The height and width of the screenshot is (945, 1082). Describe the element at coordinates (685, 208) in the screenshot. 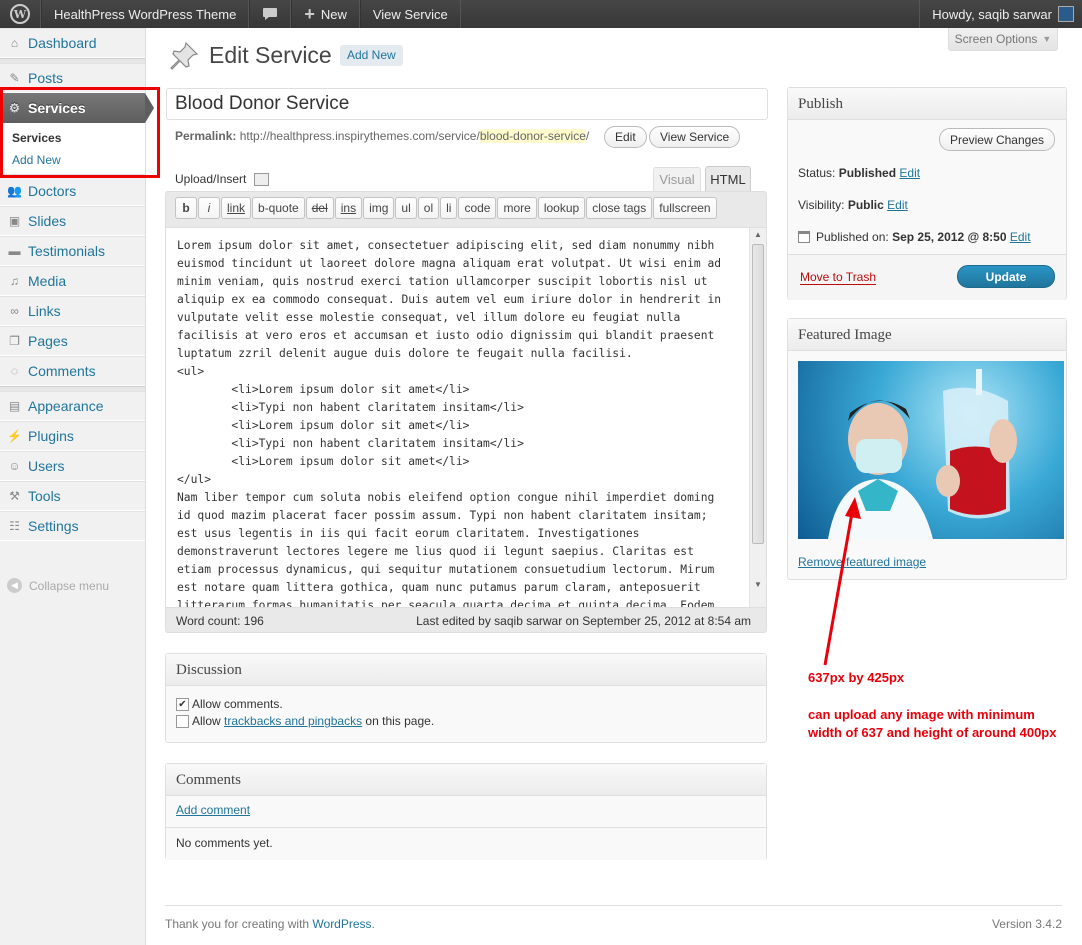

I see `qt-fullscreen-button: fullscreen` at that location.